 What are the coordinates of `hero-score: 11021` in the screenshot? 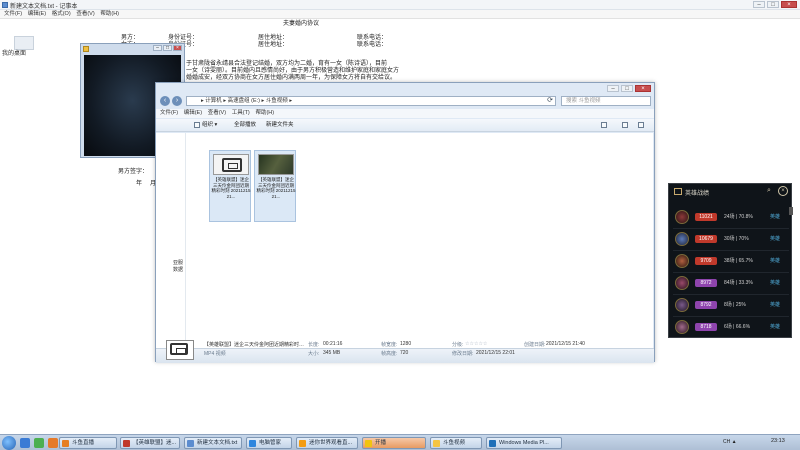 It's located at (706, 217).